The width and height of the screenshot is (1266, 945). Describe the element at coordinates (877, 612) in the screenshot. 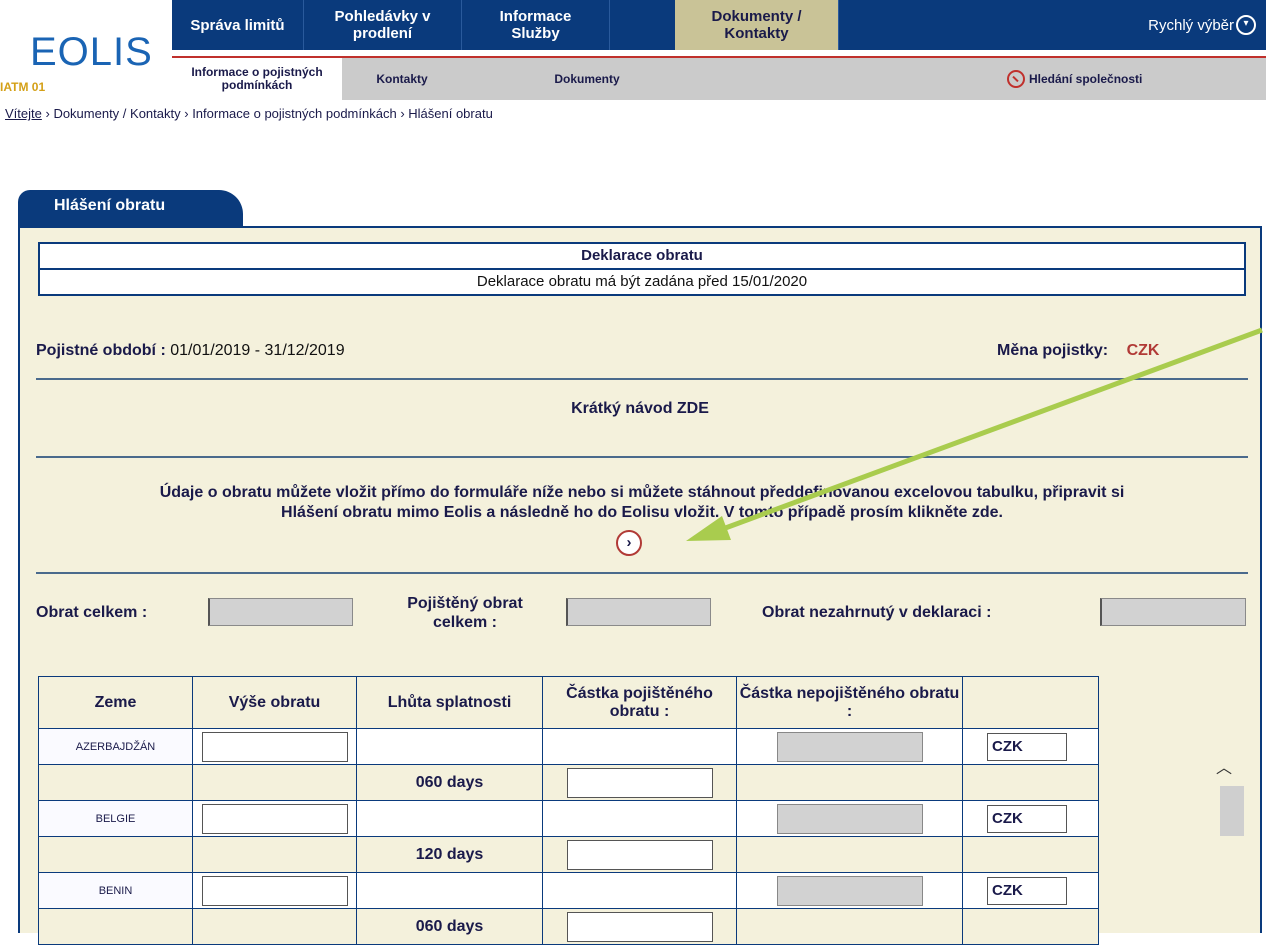

I see `excluded-turnover-label: Obrat nezahrnutý v deklaraci :` at that location.